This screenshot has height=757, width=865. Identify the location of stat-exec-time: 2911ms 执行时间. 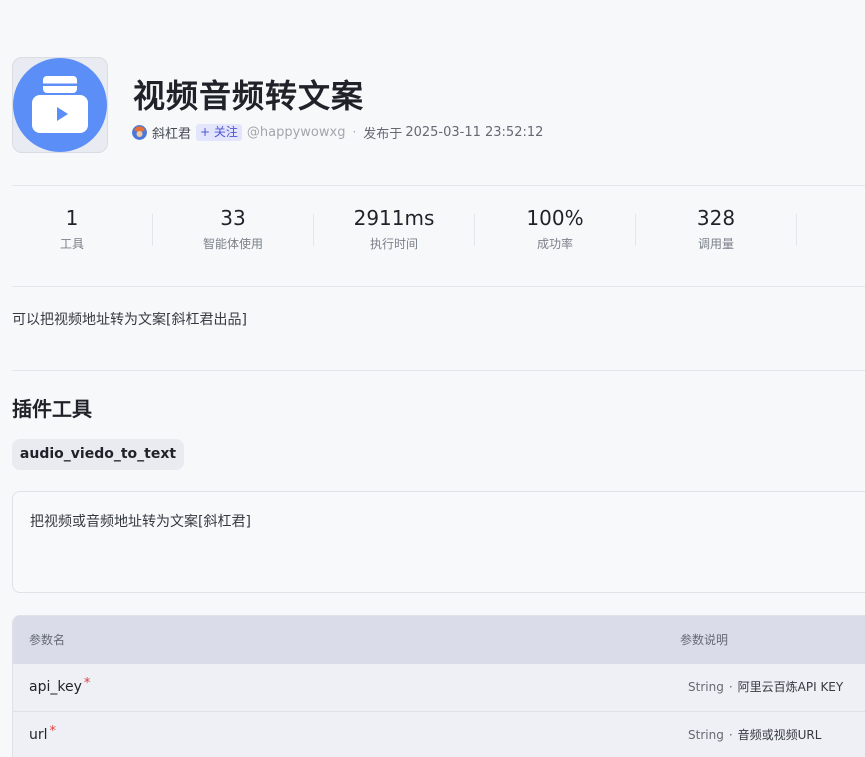
(394, 227).